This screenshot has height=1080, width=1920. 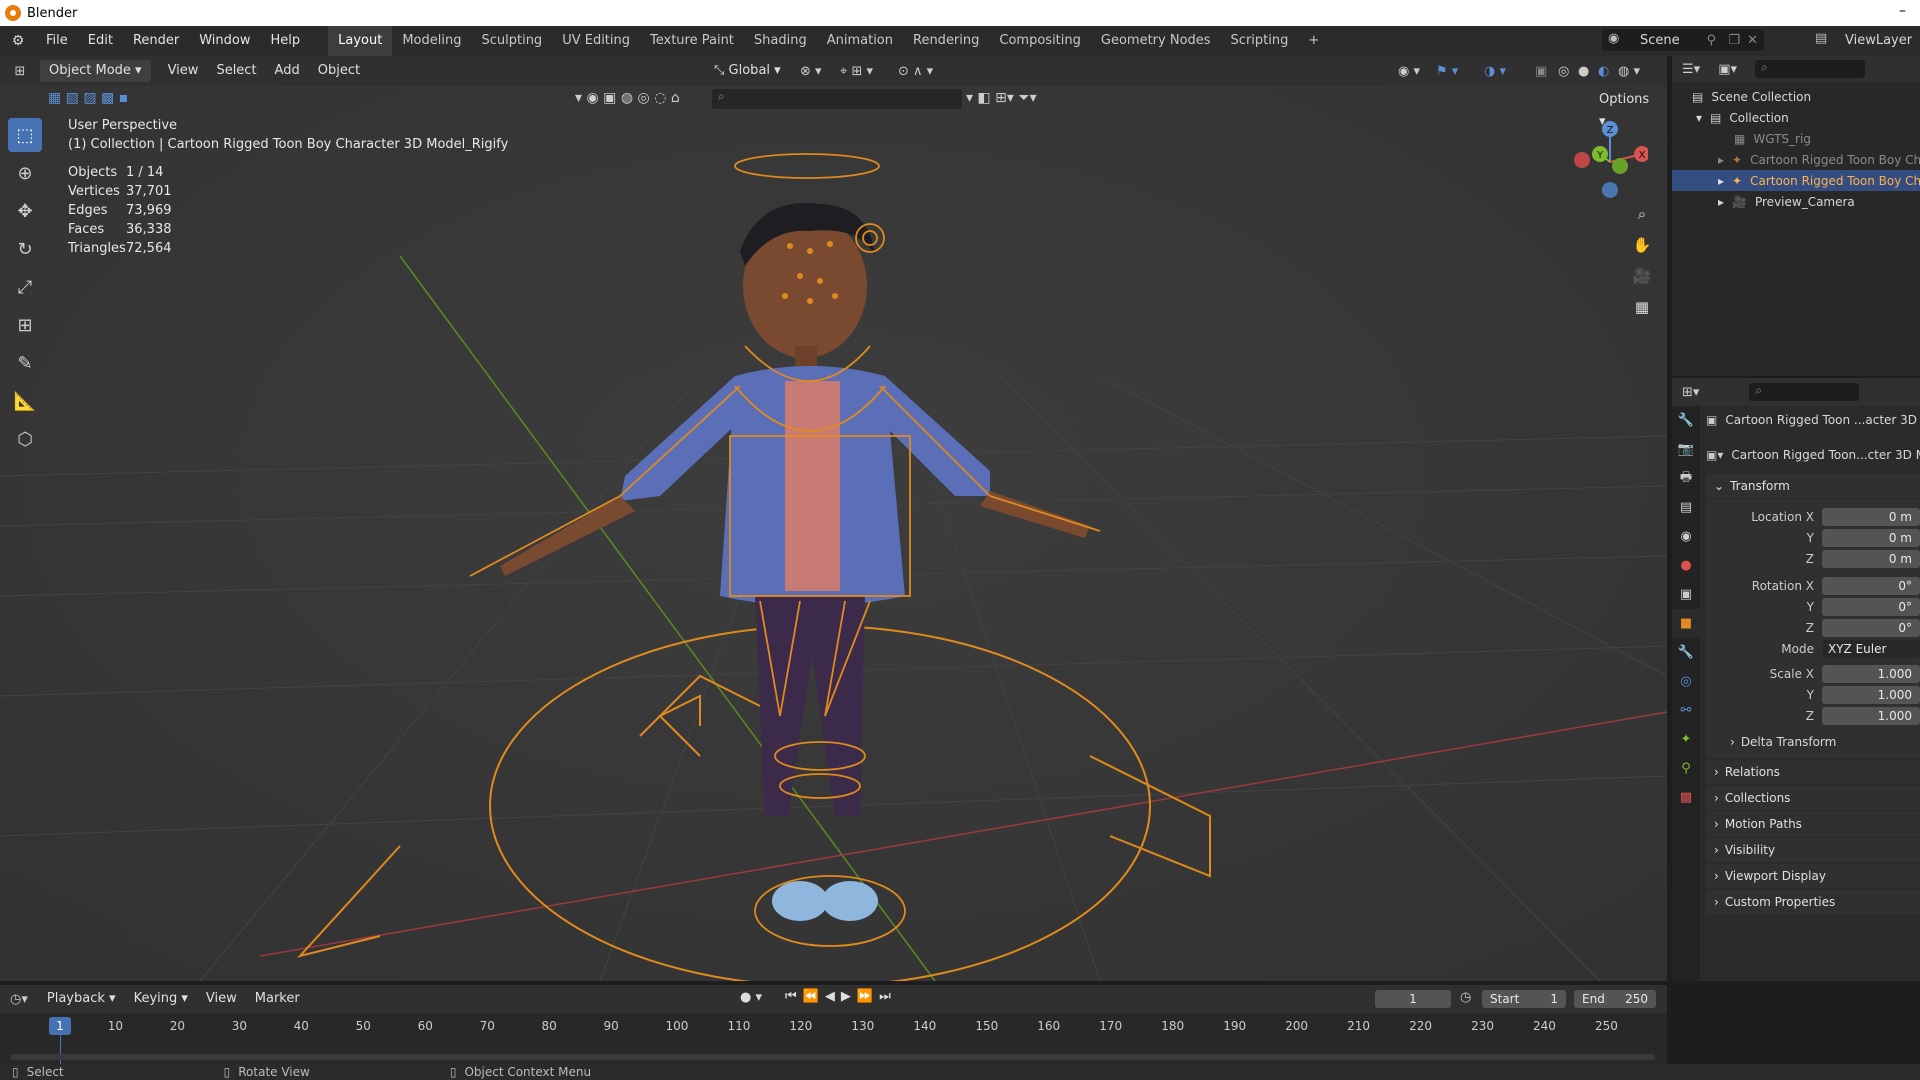 What do you see at coordinates (511, 41) in the screenshot?
I see `tab-sculpting: Sculpting` at bounding box center [511, 41].